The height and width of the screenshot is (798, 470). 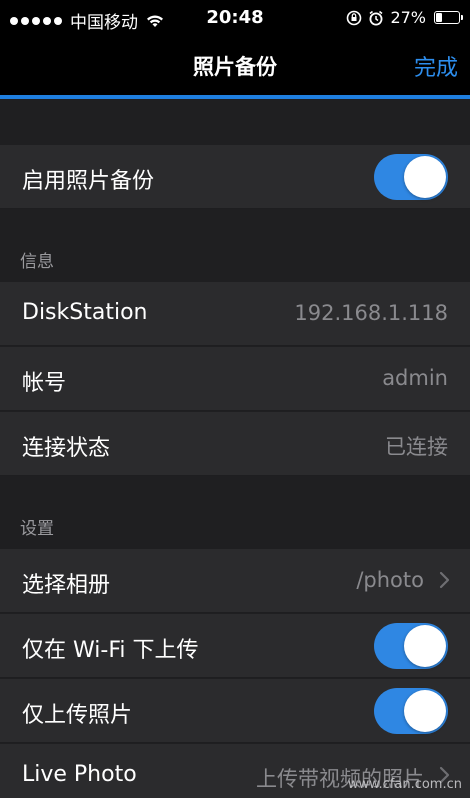 I want to click on connection-status: 已连接, so click(x=416, y=447).